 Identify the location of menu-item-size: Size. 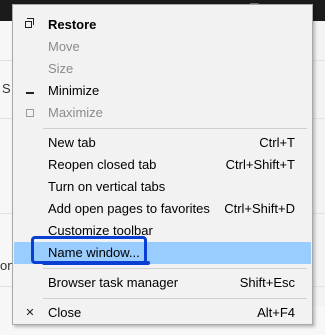
(162, 69).